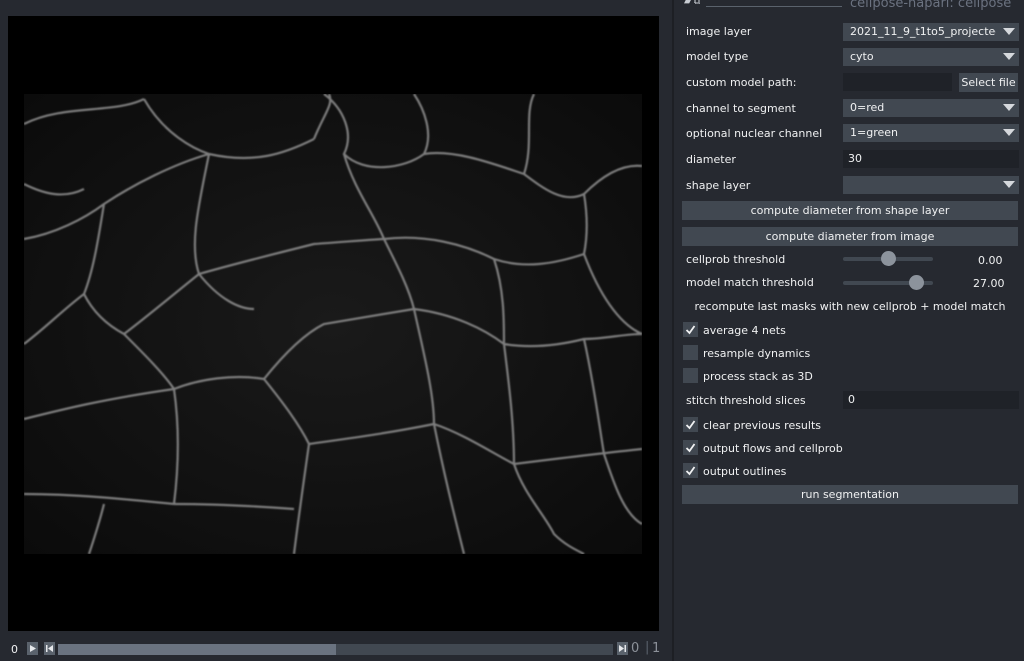  Describe the element at coordinates (862, 56) in the screenshot. I see `model-type-value: cyto` at that location.